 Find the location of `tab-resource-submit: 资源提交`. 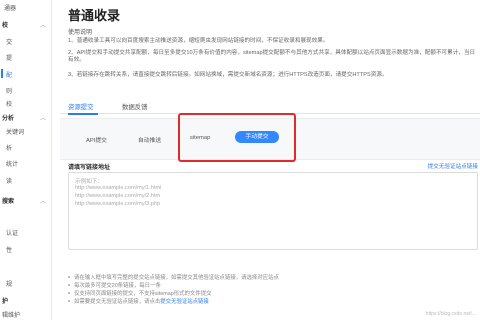

tab-resource-submit: 资源提交 is located at coordinates (81, 106).